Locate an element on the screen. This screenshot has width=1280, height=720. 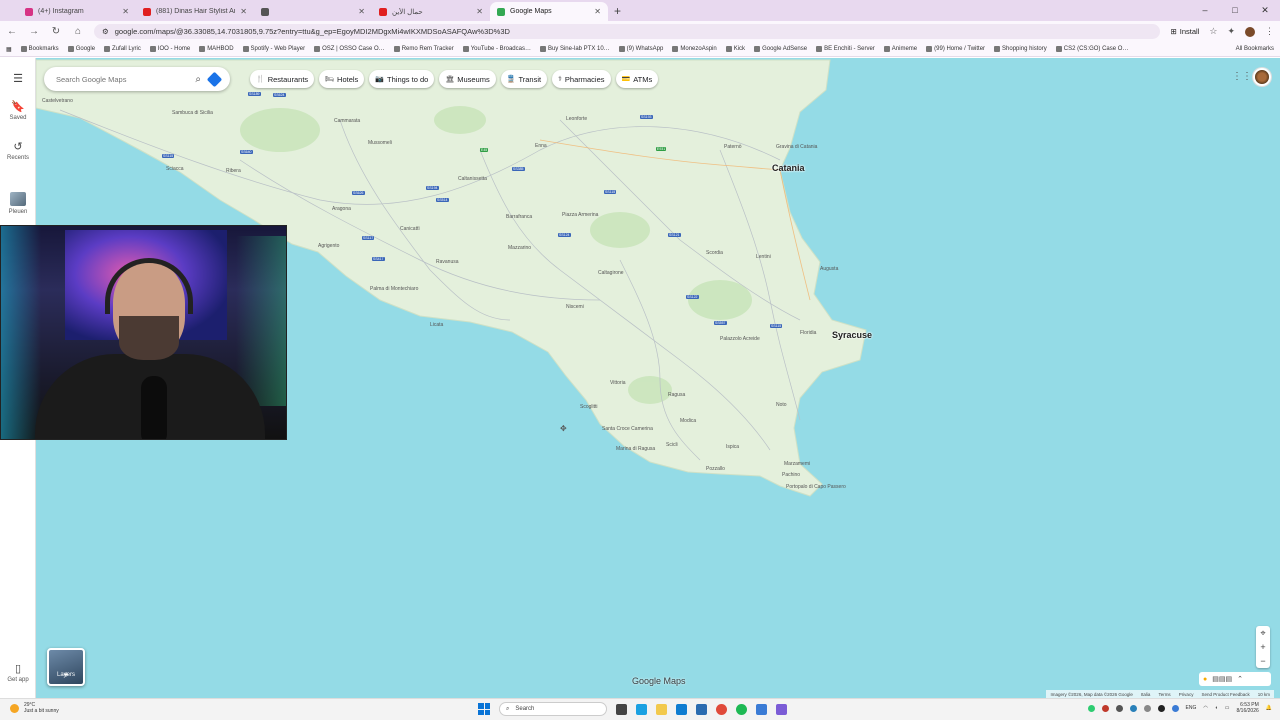
browser-tab: Google Maps ✕ is located at coordinates (549, 11).